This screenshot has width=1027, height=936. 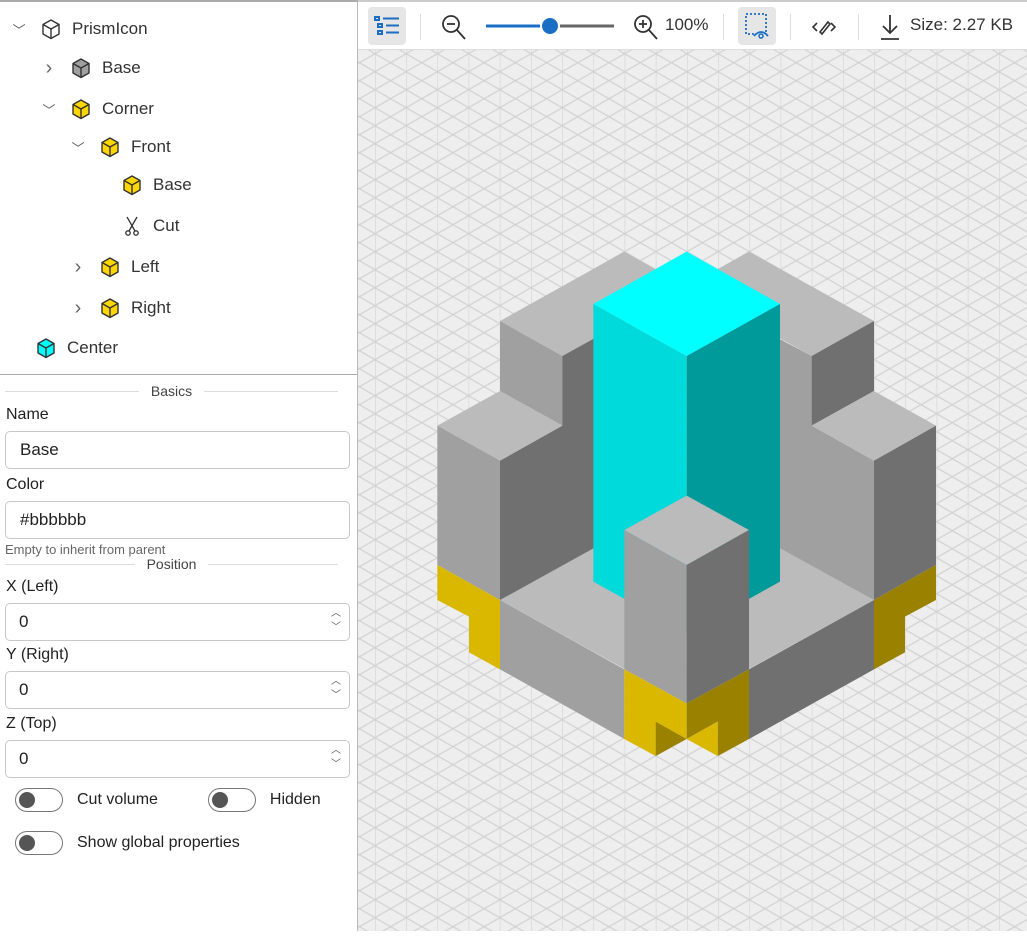 I want to click on tree-item: › Base, so click(x=91, y=68).